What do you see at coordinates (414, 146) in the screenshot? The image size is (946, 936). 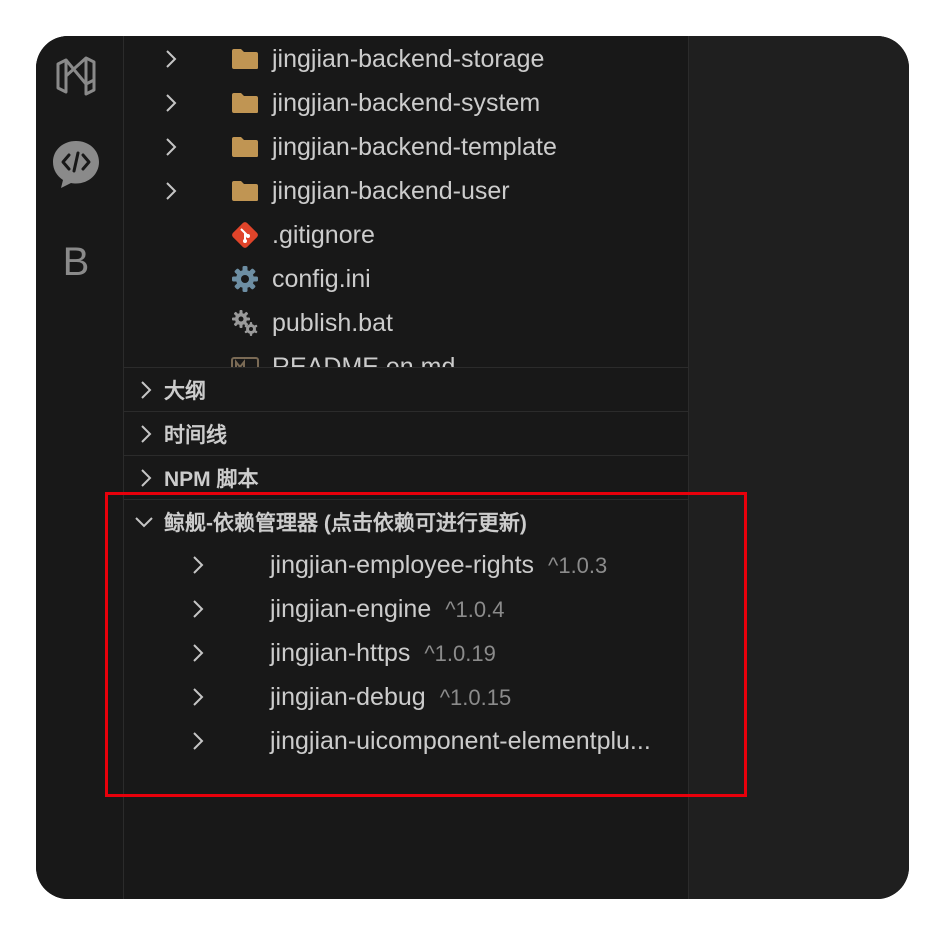 I see `tree-item-label: jingjian-backend-template` at bounding box center [414, 146].